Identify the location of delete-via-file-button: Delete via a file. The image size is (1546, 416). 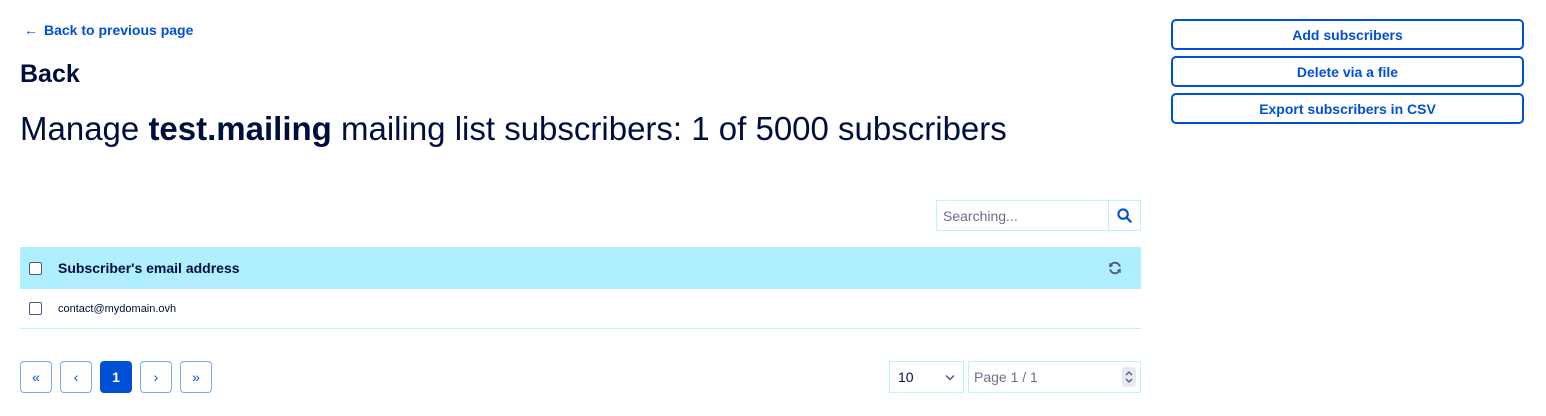
(1347, 71).